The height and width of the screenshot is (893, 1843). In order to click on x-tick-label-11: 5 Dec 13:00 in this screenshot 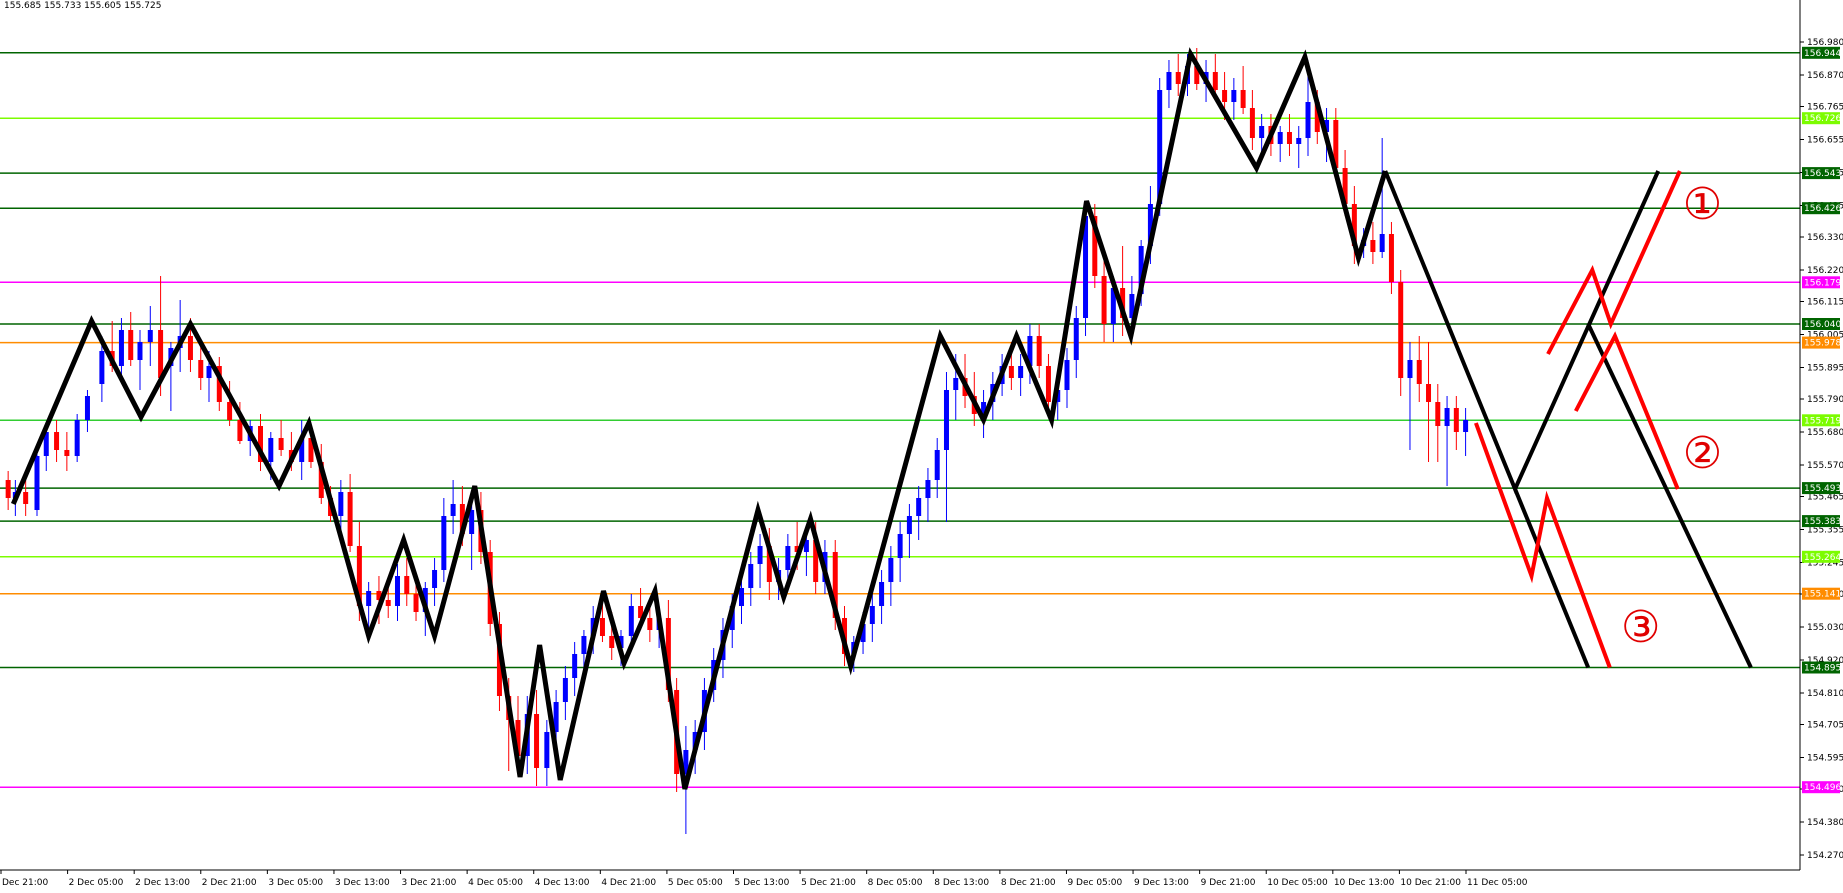, I will do `click(762, 883)`.